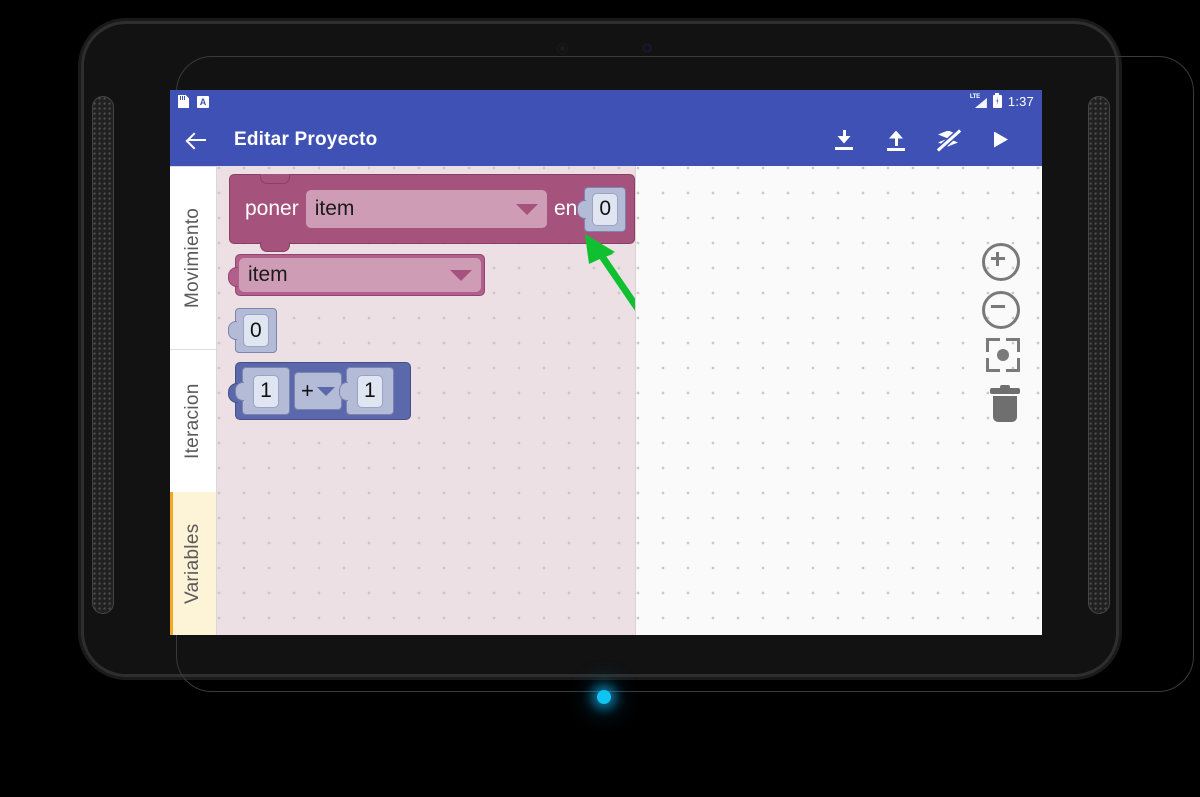 This screenshot has height=797, width=1200. I want to click on toolbox-item-label: Movimiento, so click(192, 258).